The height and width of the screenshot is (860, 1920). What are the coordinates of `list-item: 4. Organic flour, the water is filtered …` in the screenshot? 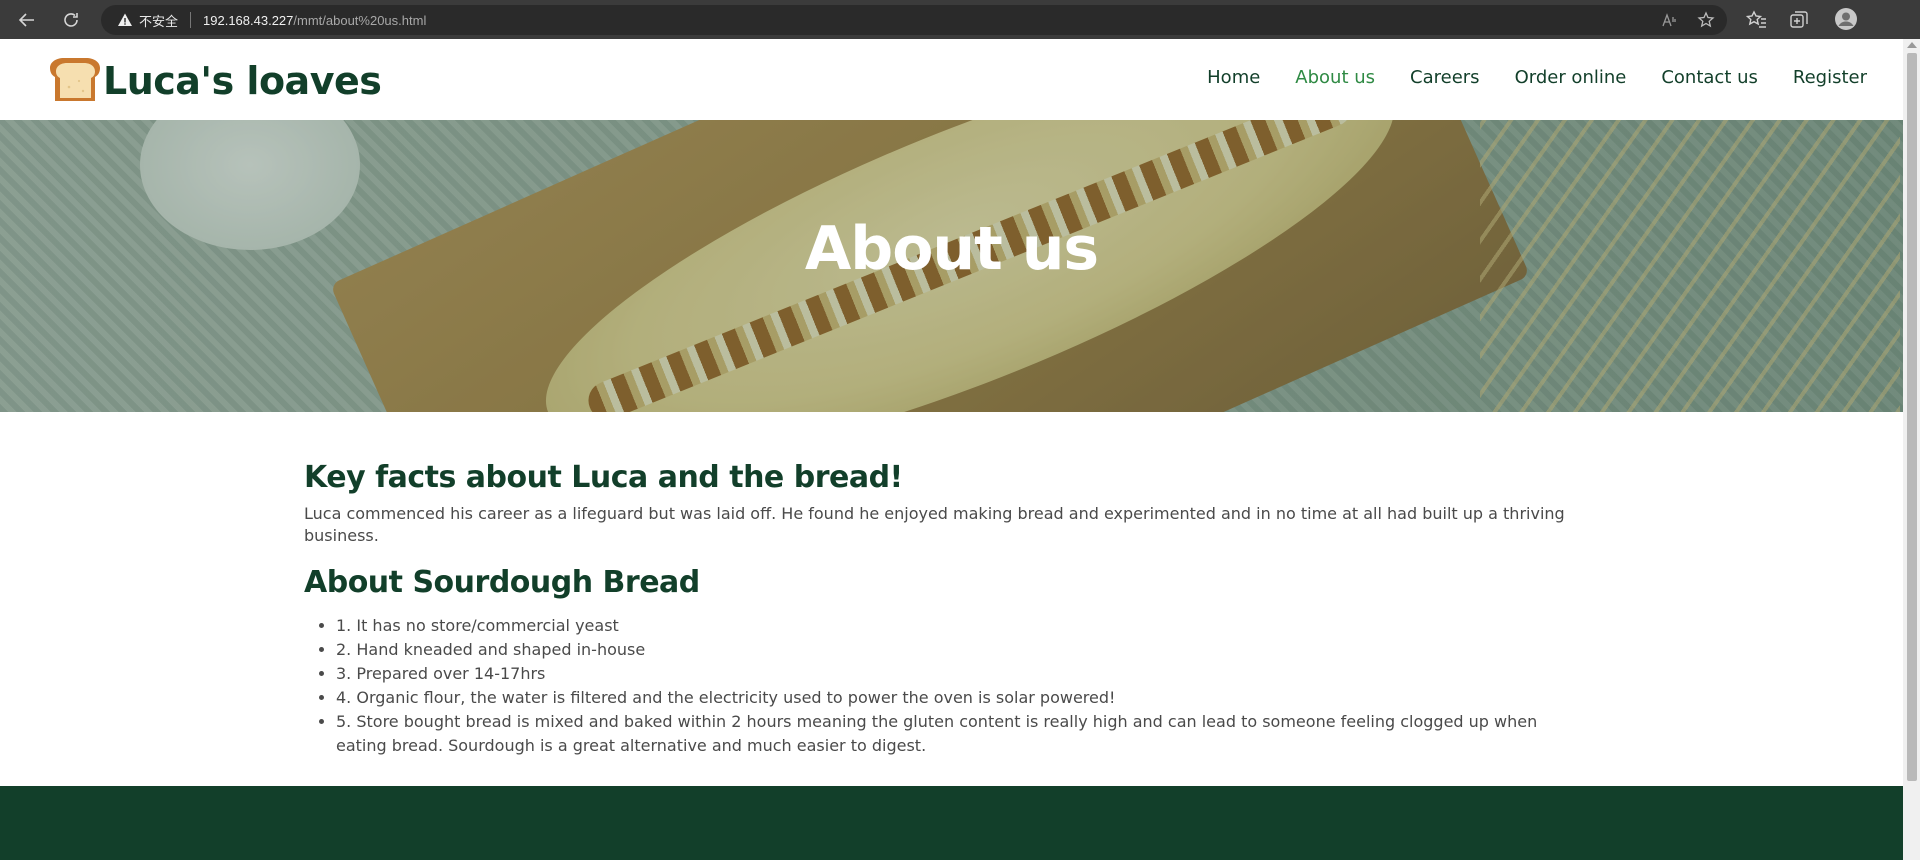 It's located at (956, 698).